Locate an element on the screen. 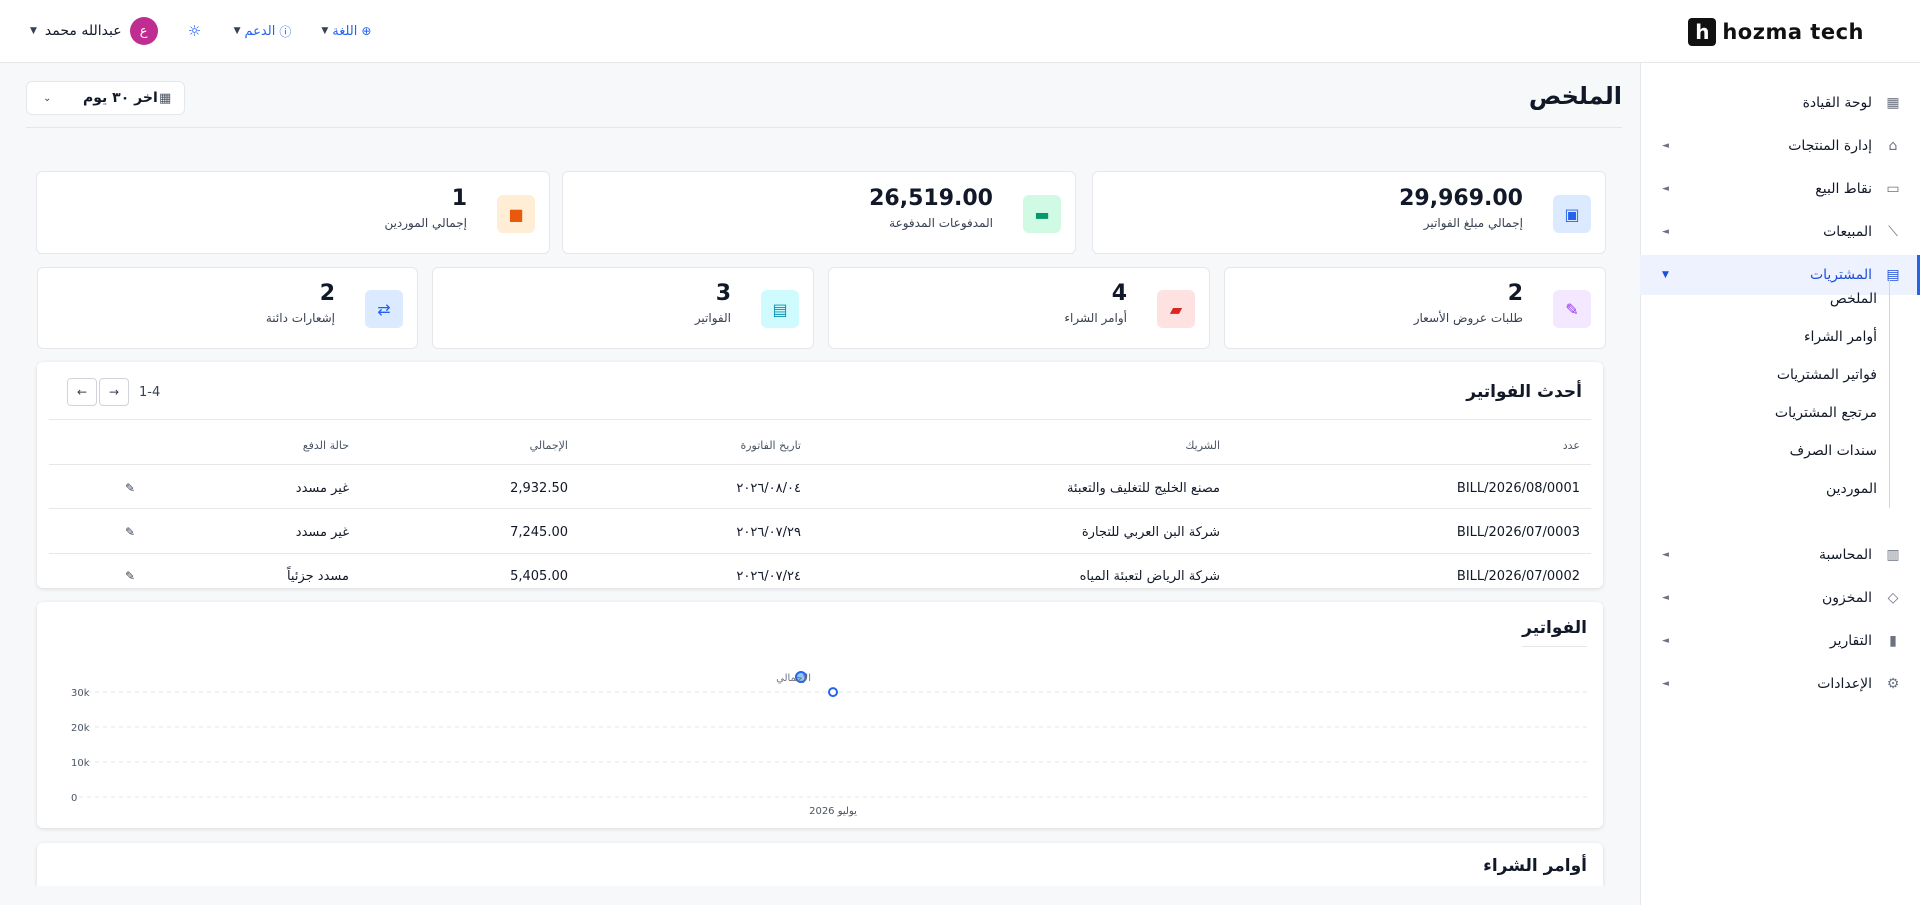 Image resolution: width=1920 pixels, height=905 pixels. invoice-number: BILL/2026/07/0002 is located at coordinates (1518, 576).